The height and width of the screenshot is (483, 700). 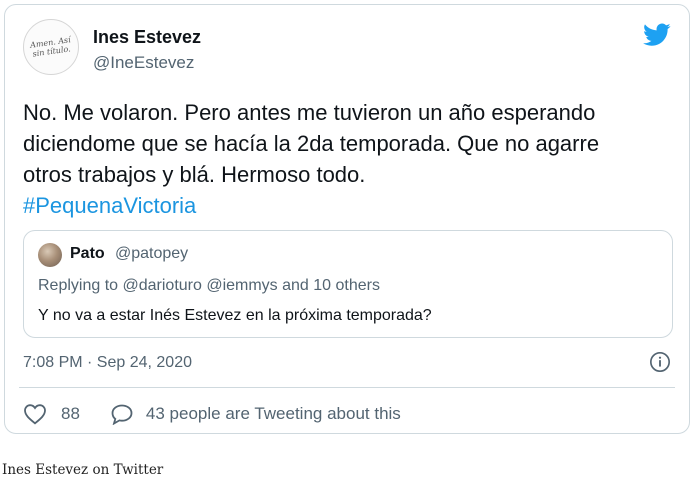 What do you see at coordinates (87, 253) in the screenshot?
I see `quoted-author-name: Pato` at bounding box center [87, 253].